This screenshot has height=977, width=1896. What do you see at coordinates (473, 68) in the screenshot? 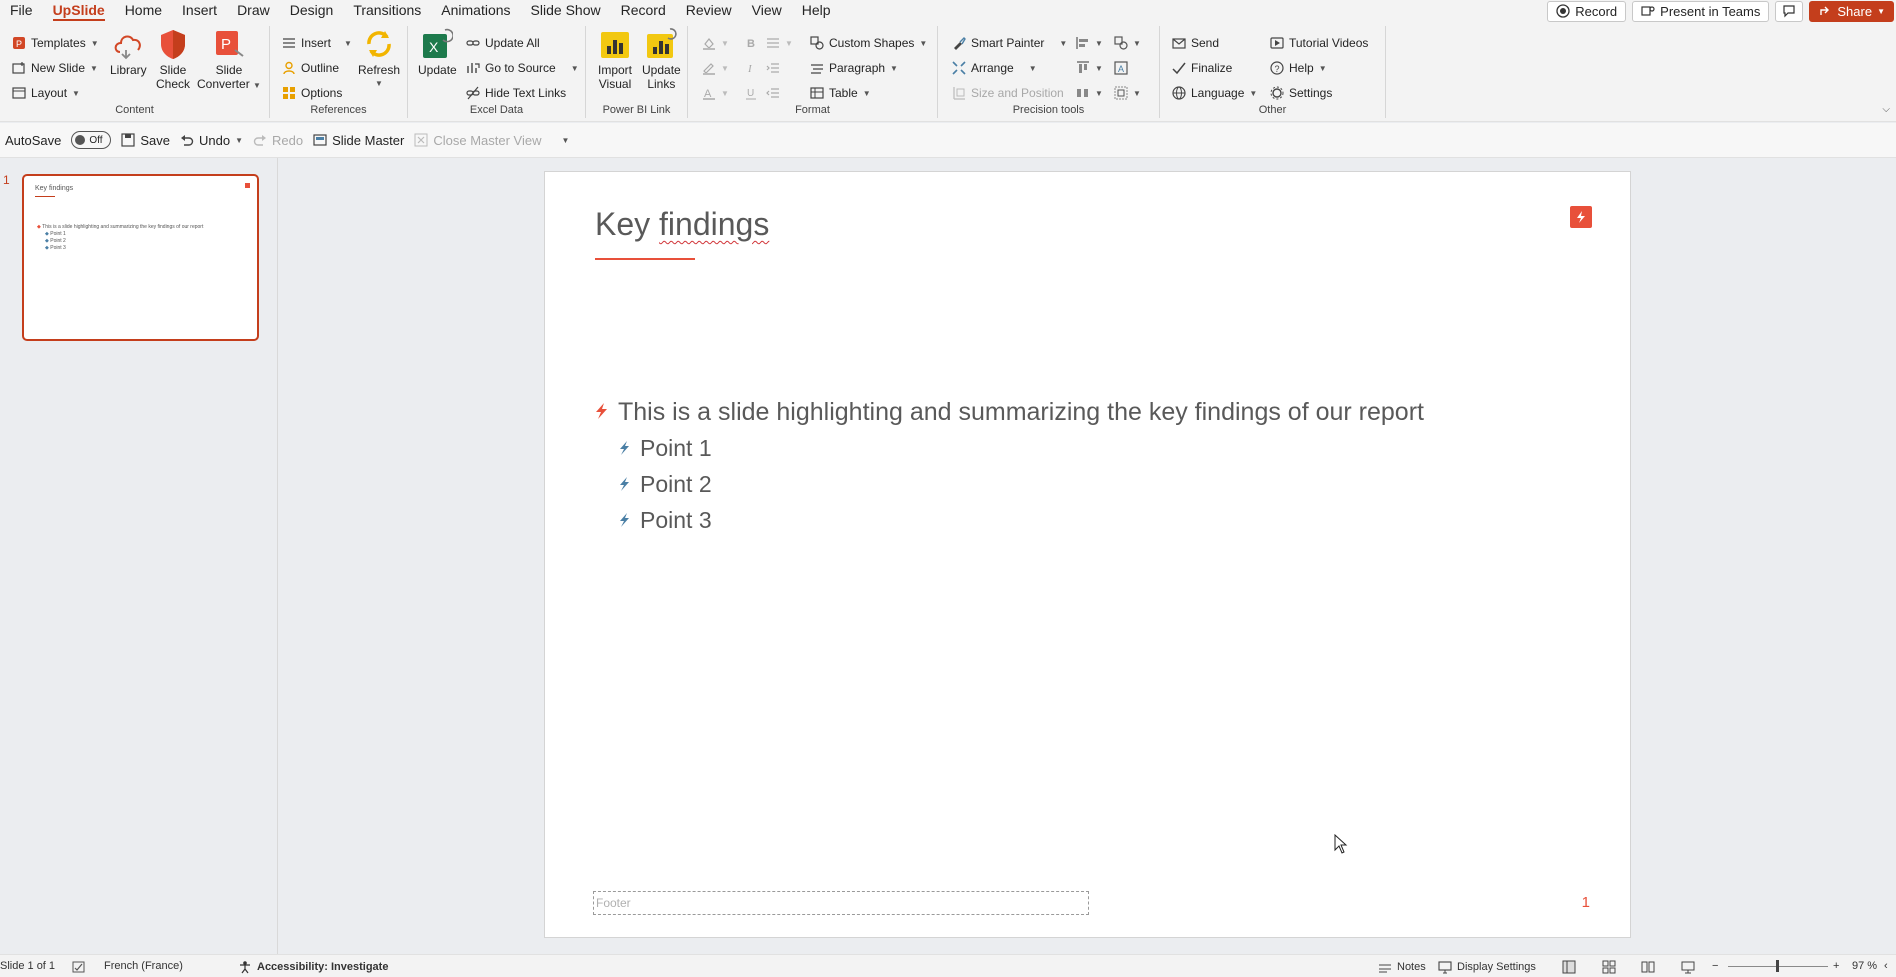
I see `go-to-source-icon` at bounding box center [473, 68].